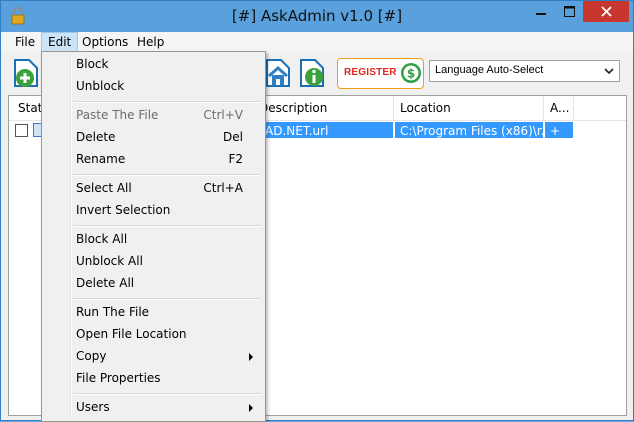  I want to click on menu-item-users: Users, so click(153, 408).